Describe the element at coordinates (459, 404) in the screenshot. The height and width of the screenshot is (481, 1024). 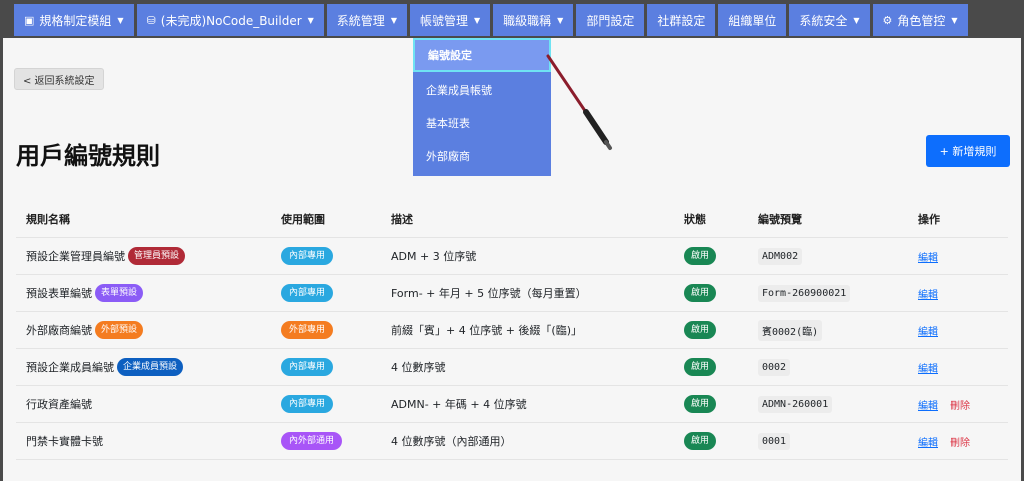
I see `description-cell: ADMN- + 年碼 + 4 位序號` at that location.